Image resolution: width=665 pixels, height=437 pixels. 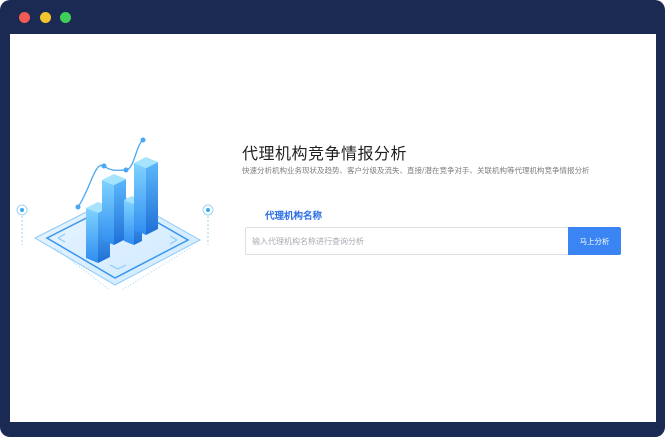 What do you see at coordinates (208, 224) in the screenshot?
I see `right-beacon-icon` at bounding box center [208, 224].